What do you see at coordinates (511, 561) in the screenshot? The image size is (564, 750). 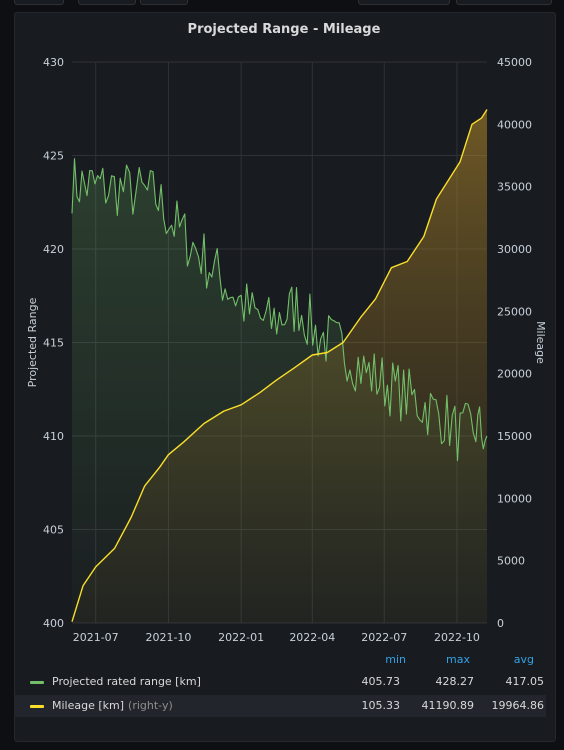 I see `y-right-tick-label: 5000` at bounding box center [511, 561].